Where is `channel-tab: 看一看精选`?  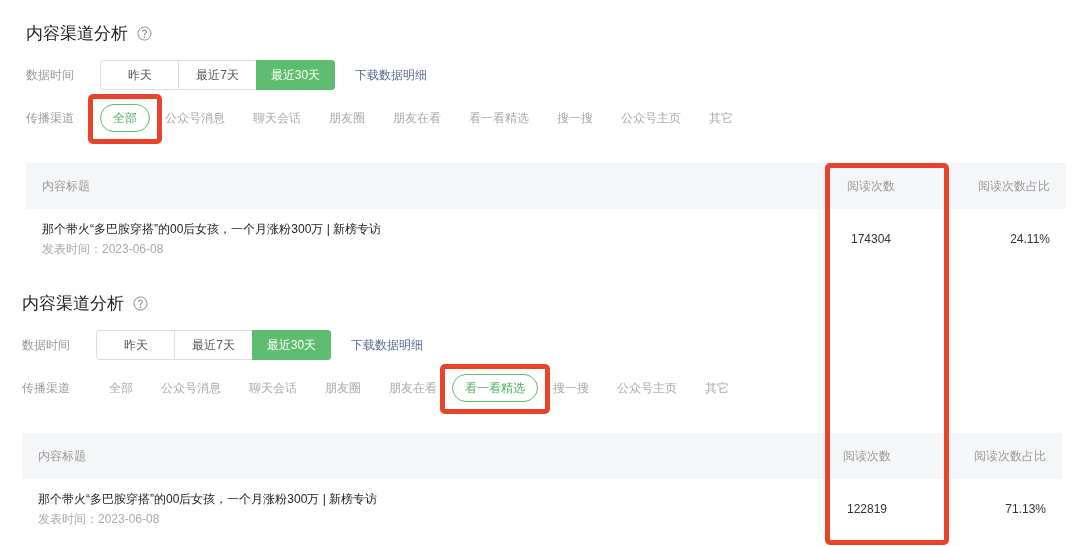 channel-tab: 看一看精选 is located at coordinates (499, 118).